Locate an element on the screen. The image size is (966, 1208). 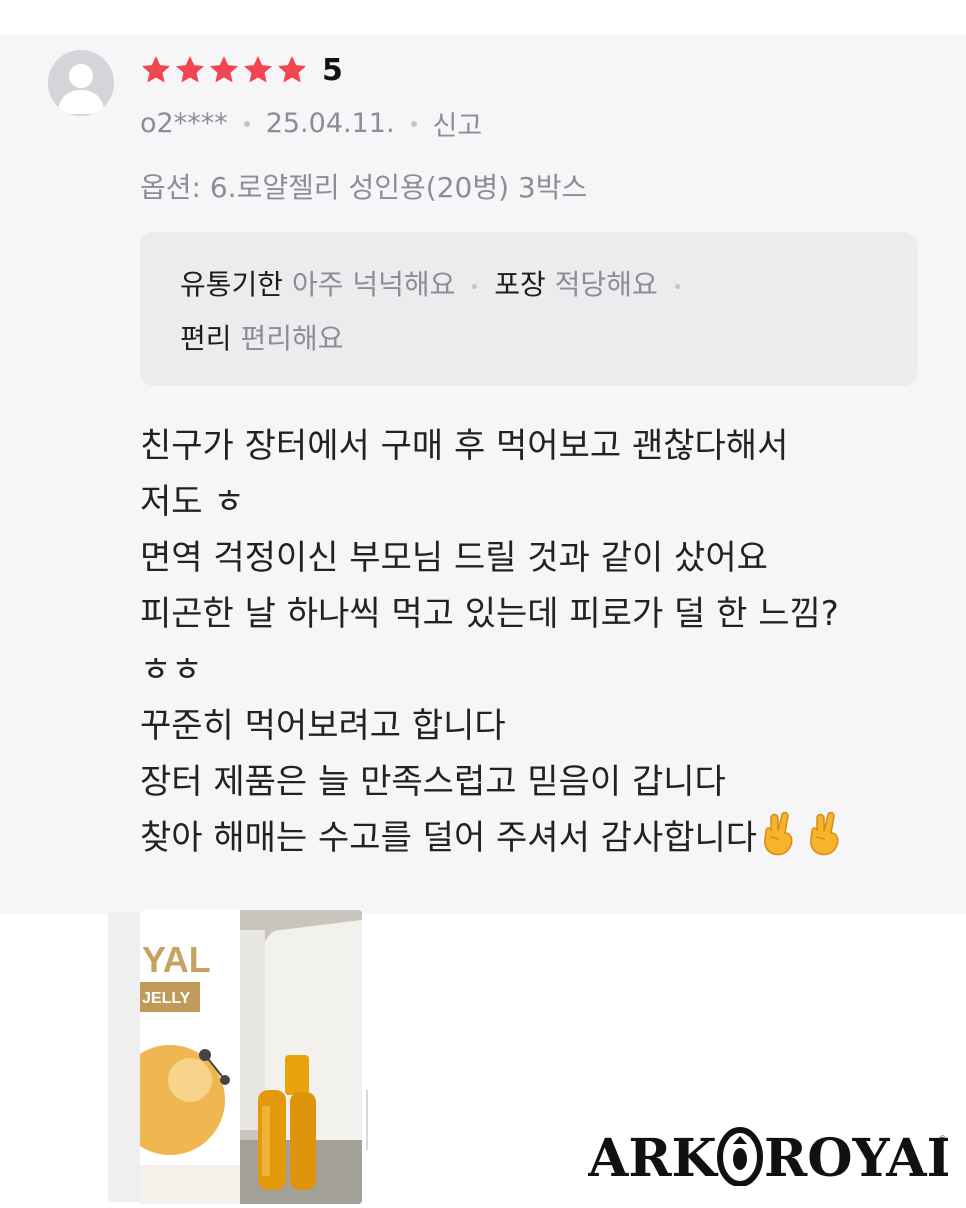
review-photo: YAL JELLY is located at coordinates (251, 1057).